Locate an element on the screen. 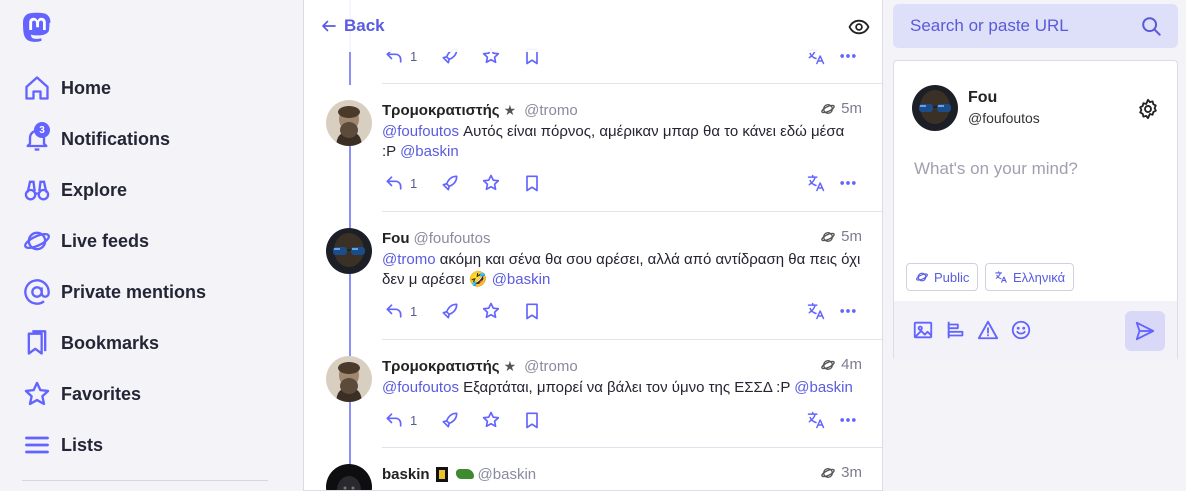  gear-icon is located at coordinates (1148, 109).